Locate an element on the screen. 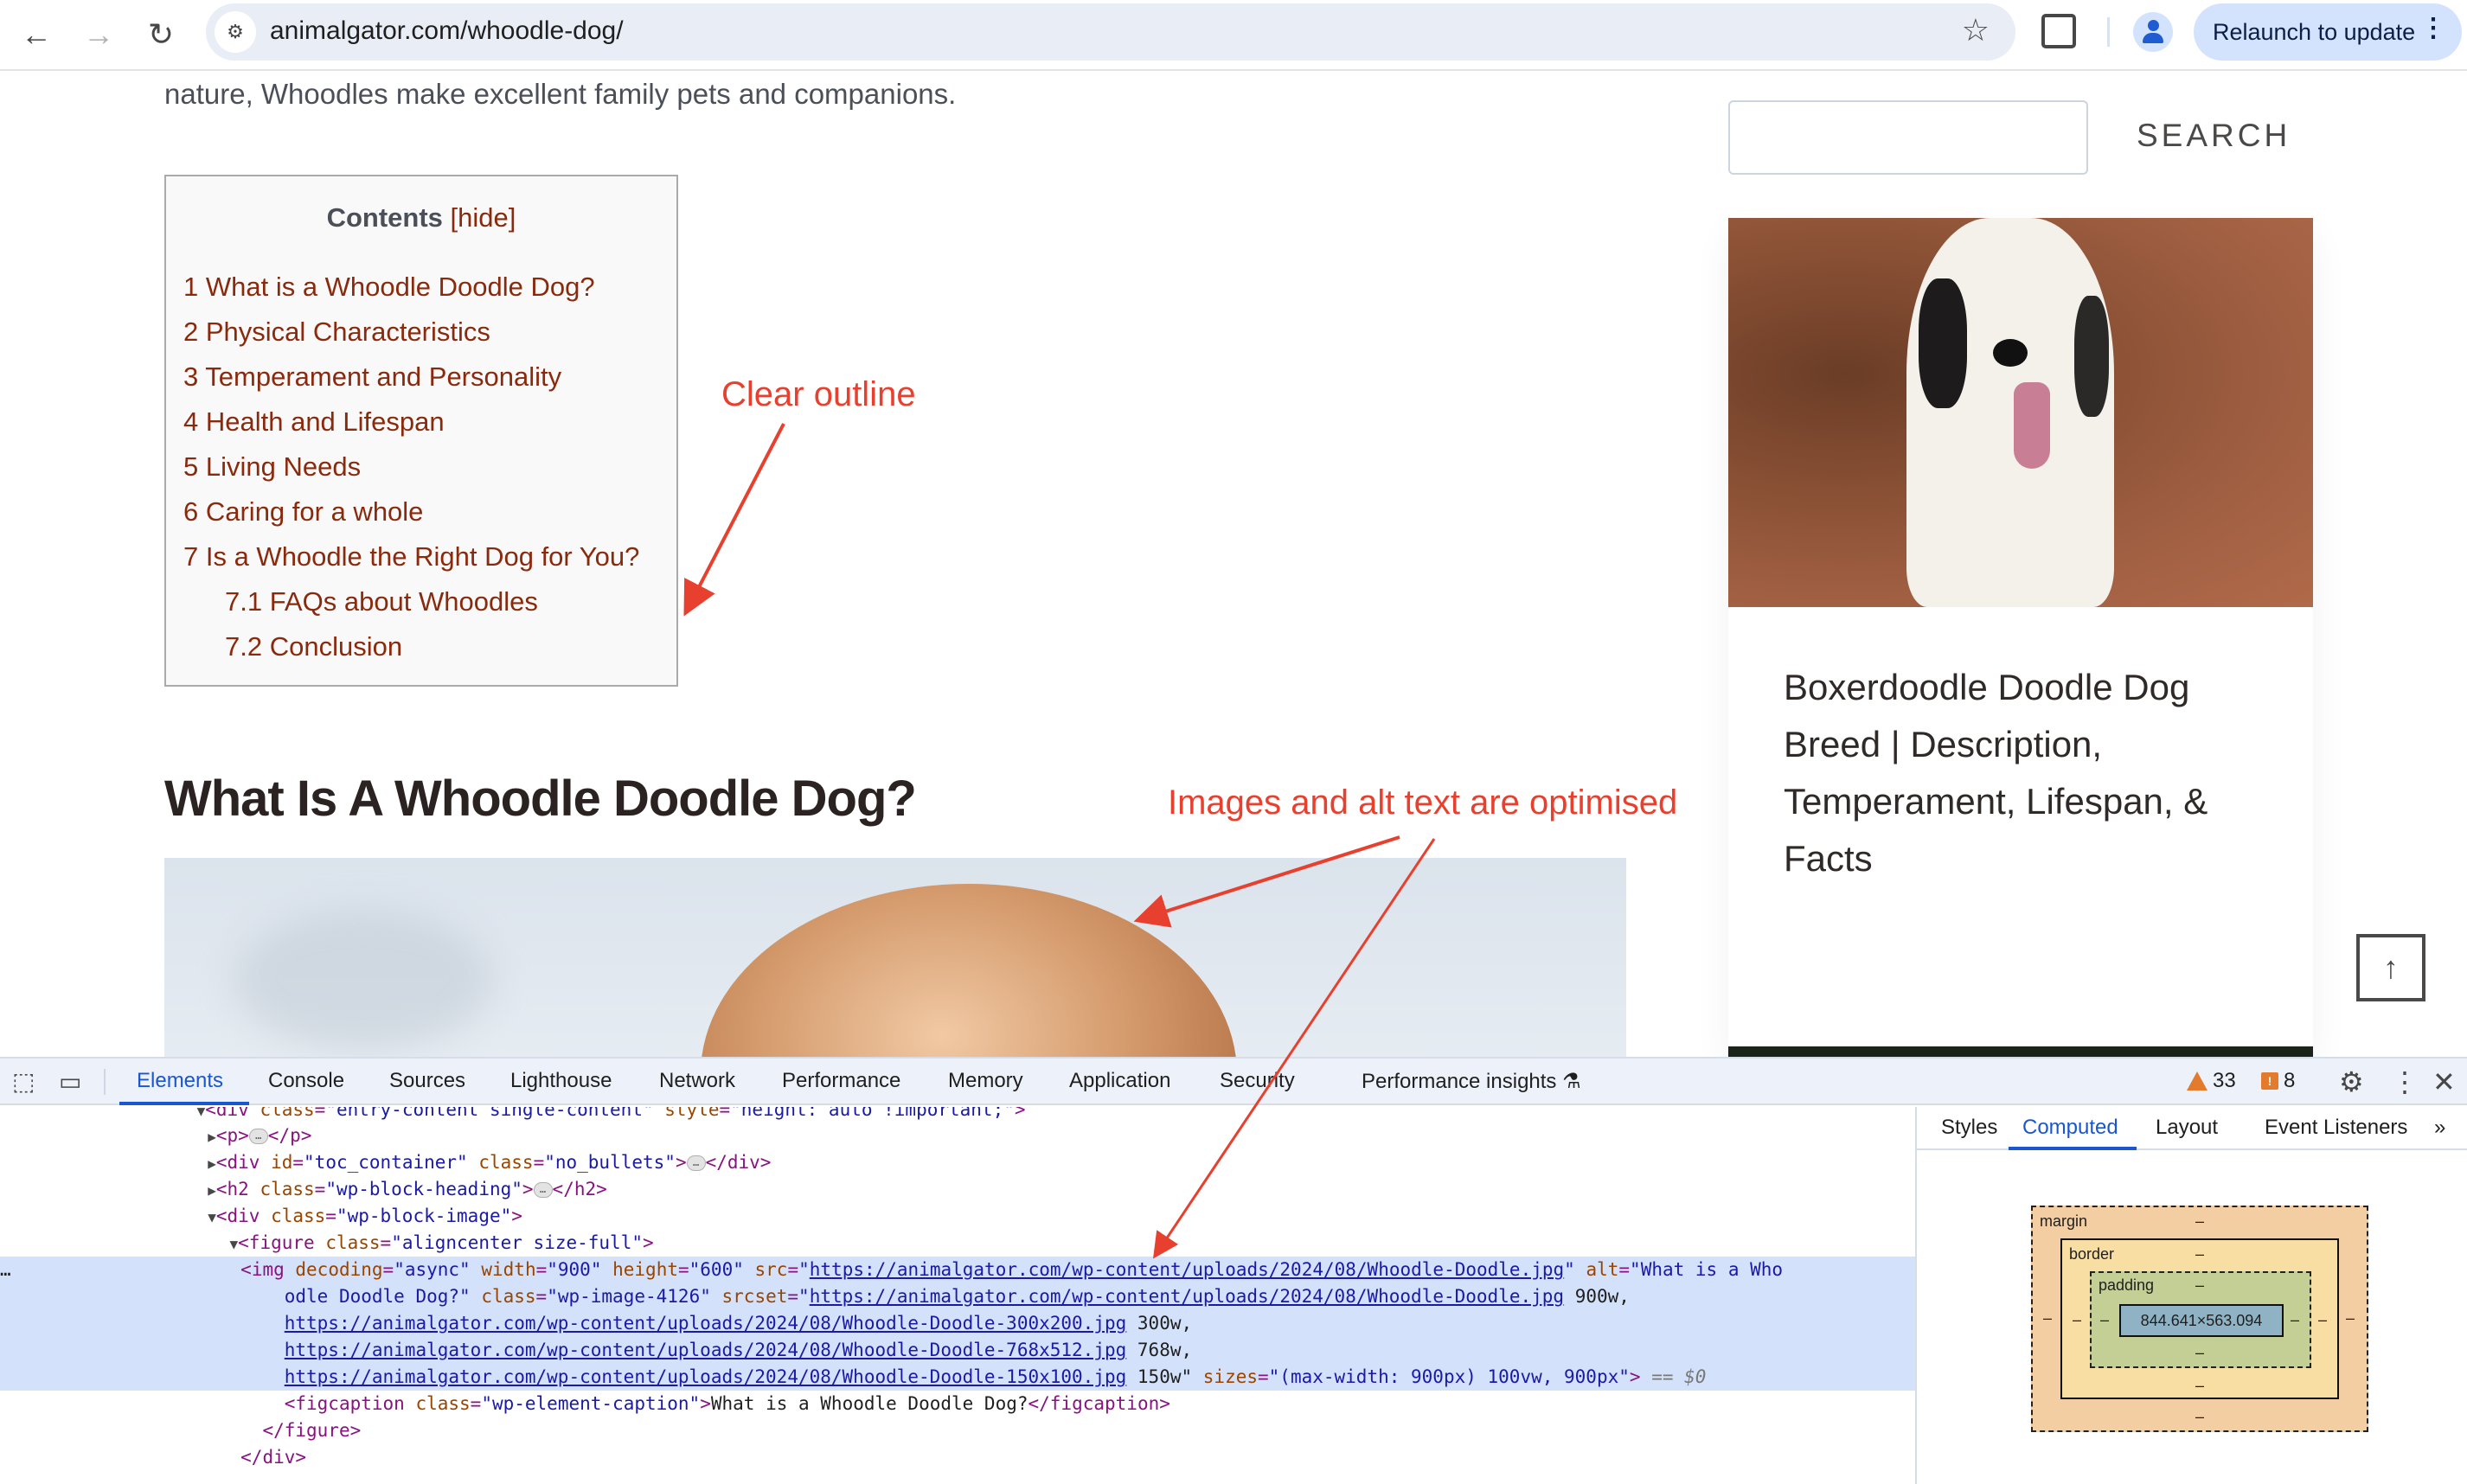 The height and width of the screenshot is (1484, 2467). more-options-icon: ⋮ is located at coordinates (2405, 1081).